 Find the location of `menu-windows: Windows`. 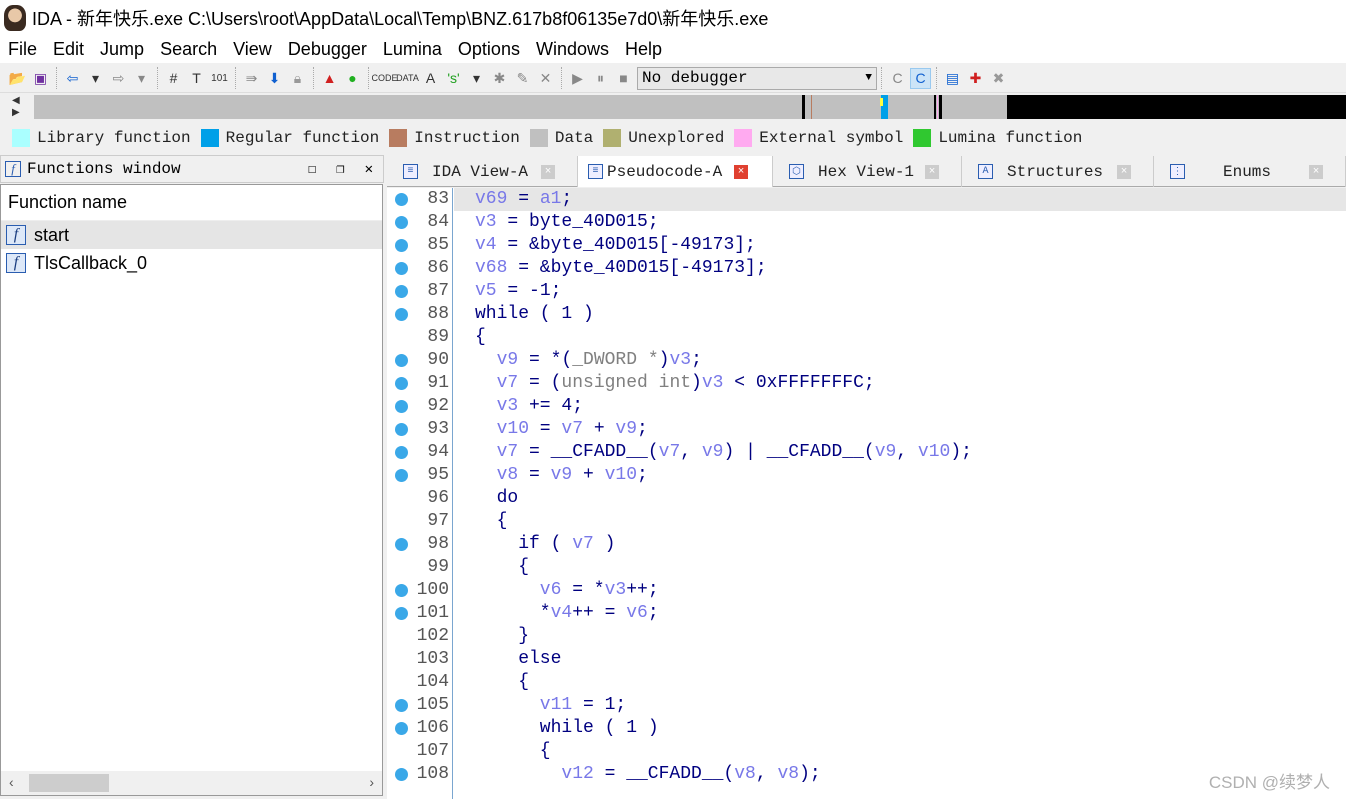

menu-windows: Windows is located at coordinates (572, 49).